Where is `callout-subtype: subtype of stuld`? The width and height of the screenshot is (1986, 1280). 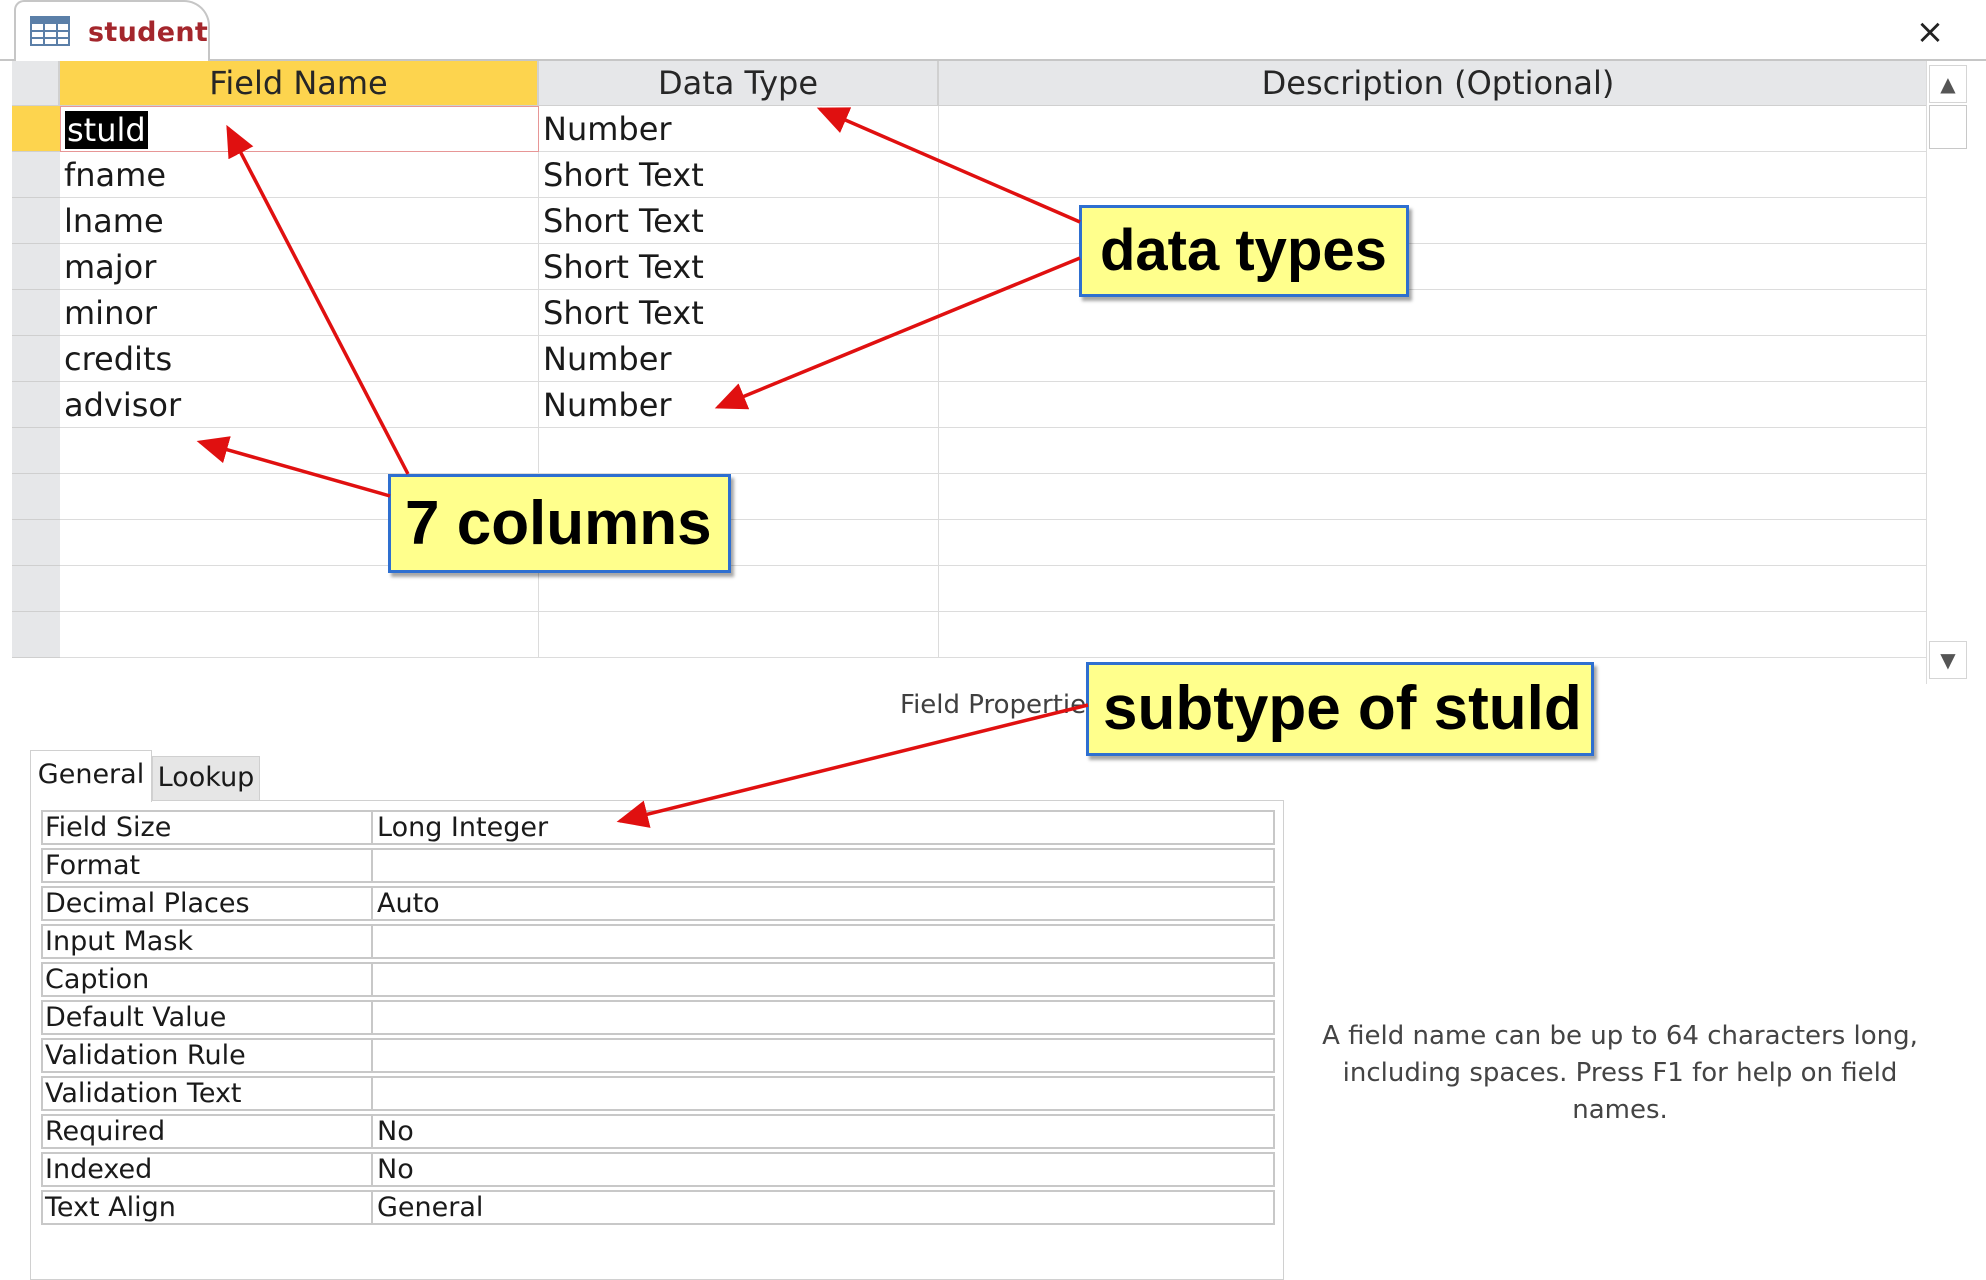
callout-subtype: subtype of stuld is located at coordinates (1340, 709).